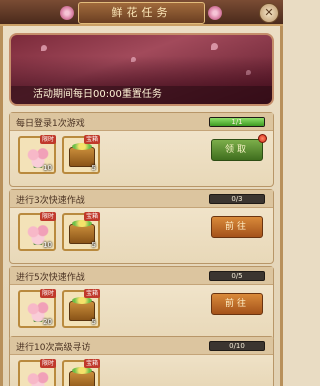  What do you see at coordinates (50, 124) in the screenshot?
I see `task-name: 每日登录1次游戏` at bounding box center [50, 124].